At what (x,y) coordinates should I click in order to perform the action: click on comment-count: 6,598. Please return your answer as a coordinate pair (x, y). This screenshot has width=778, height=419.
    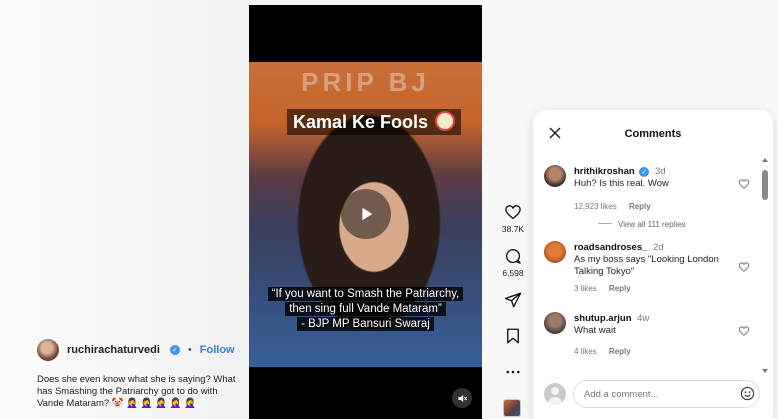
    Looking at the image, I should click on (513, 273).